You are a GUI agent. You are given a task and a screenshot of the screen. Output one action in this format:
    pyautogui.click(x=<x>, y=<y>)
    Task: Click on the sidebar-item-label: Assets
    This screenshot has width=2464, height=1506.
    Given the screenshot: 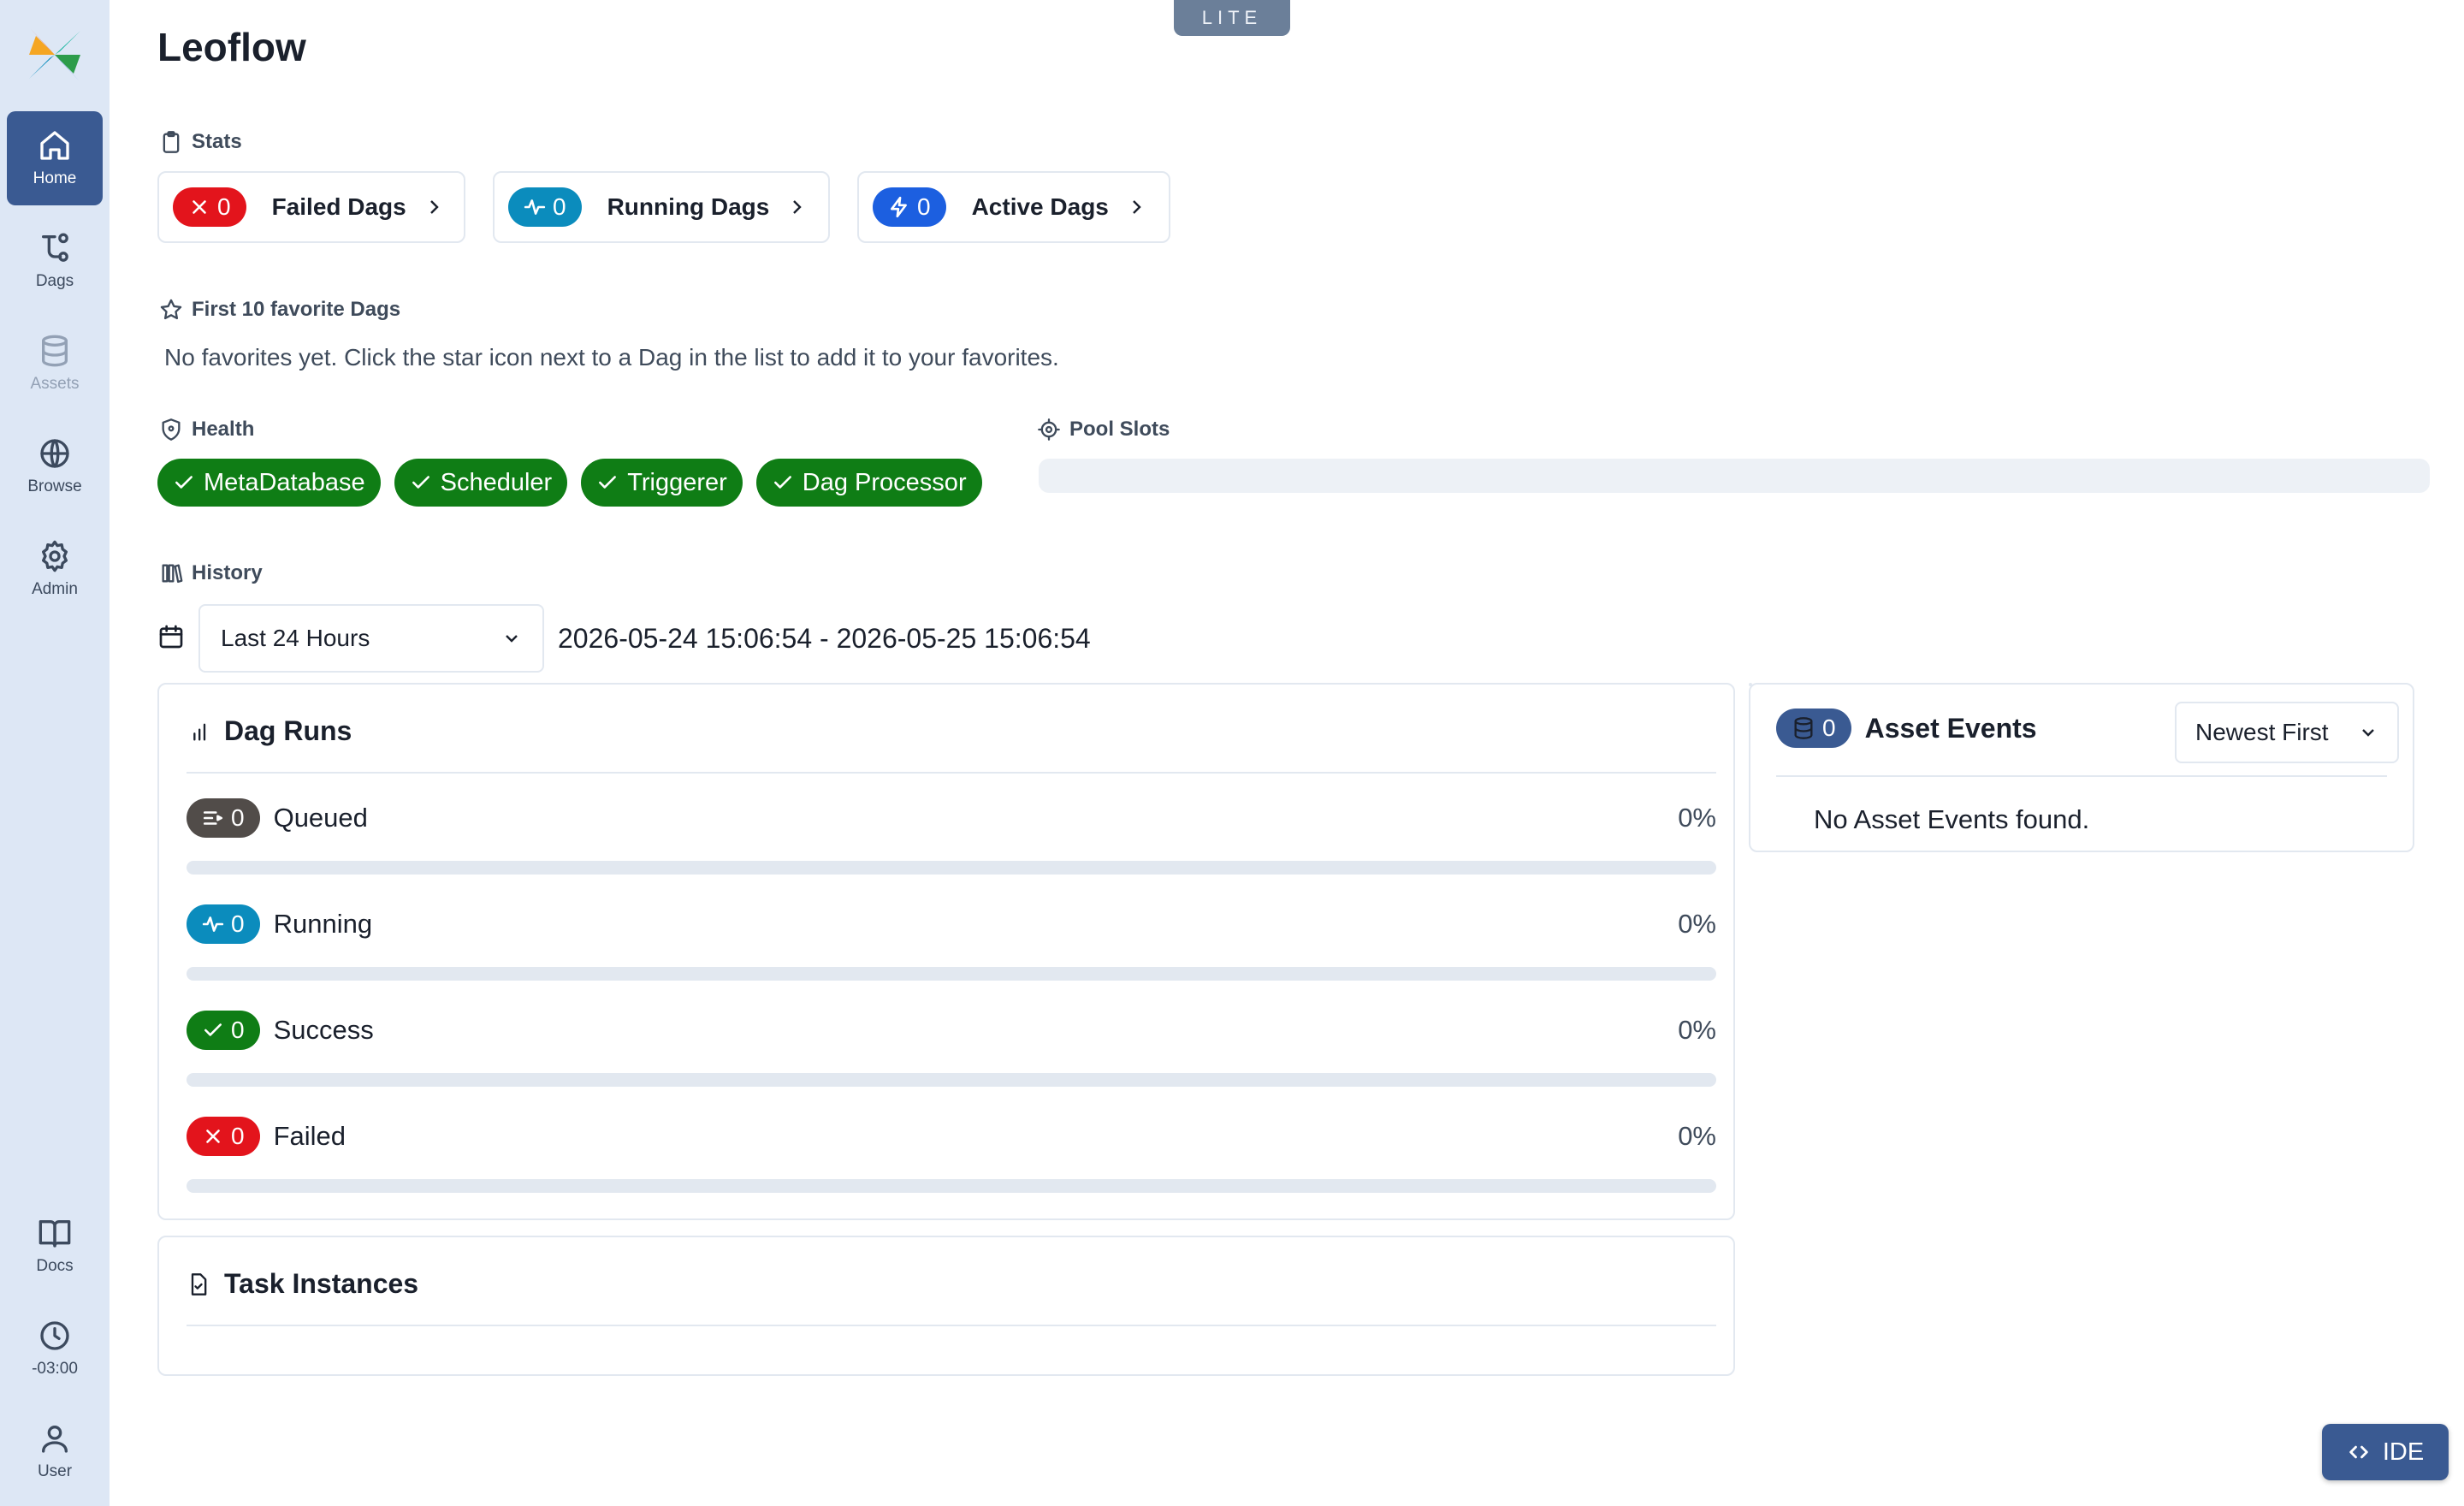 What is the action you would take?
    pyautogui.click(x=55, y=384)
    